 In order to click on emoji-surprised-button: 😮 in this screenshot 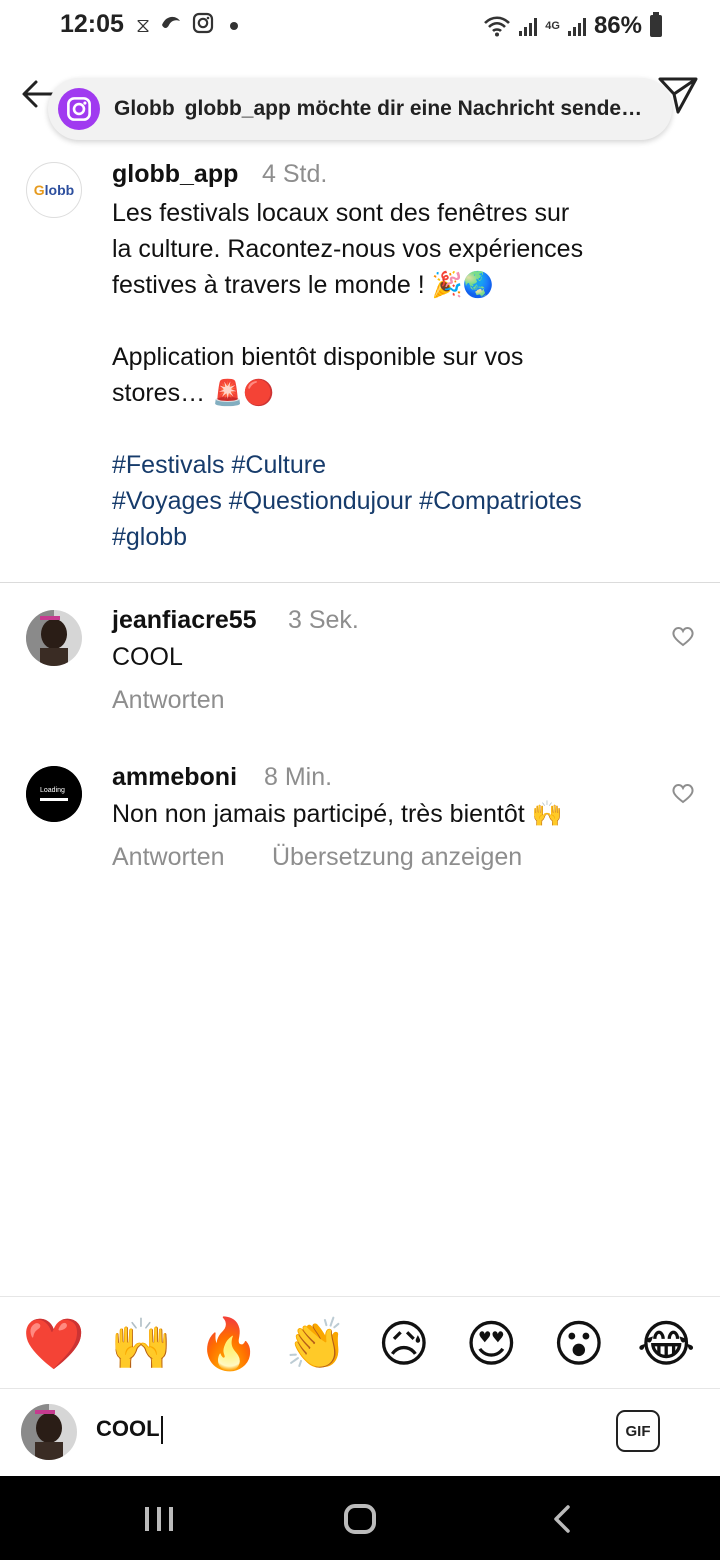, I will do `click(579, 1344)`.